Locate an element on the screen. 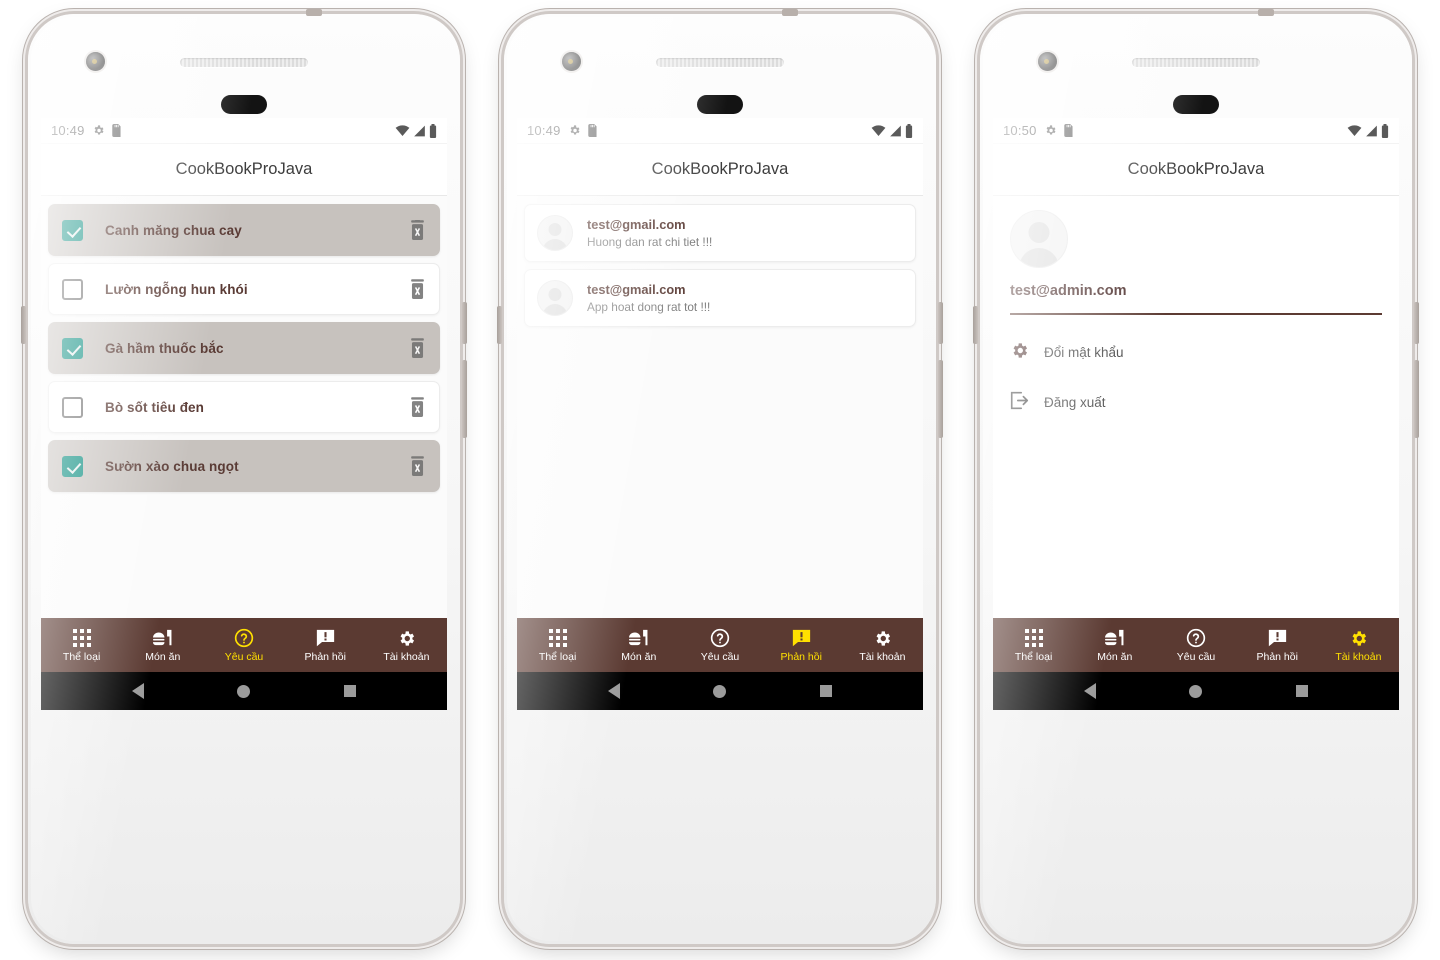 The image size is (1440, 960). account-item-logout: Đăng xuất is located at coordinates (1196, 403).